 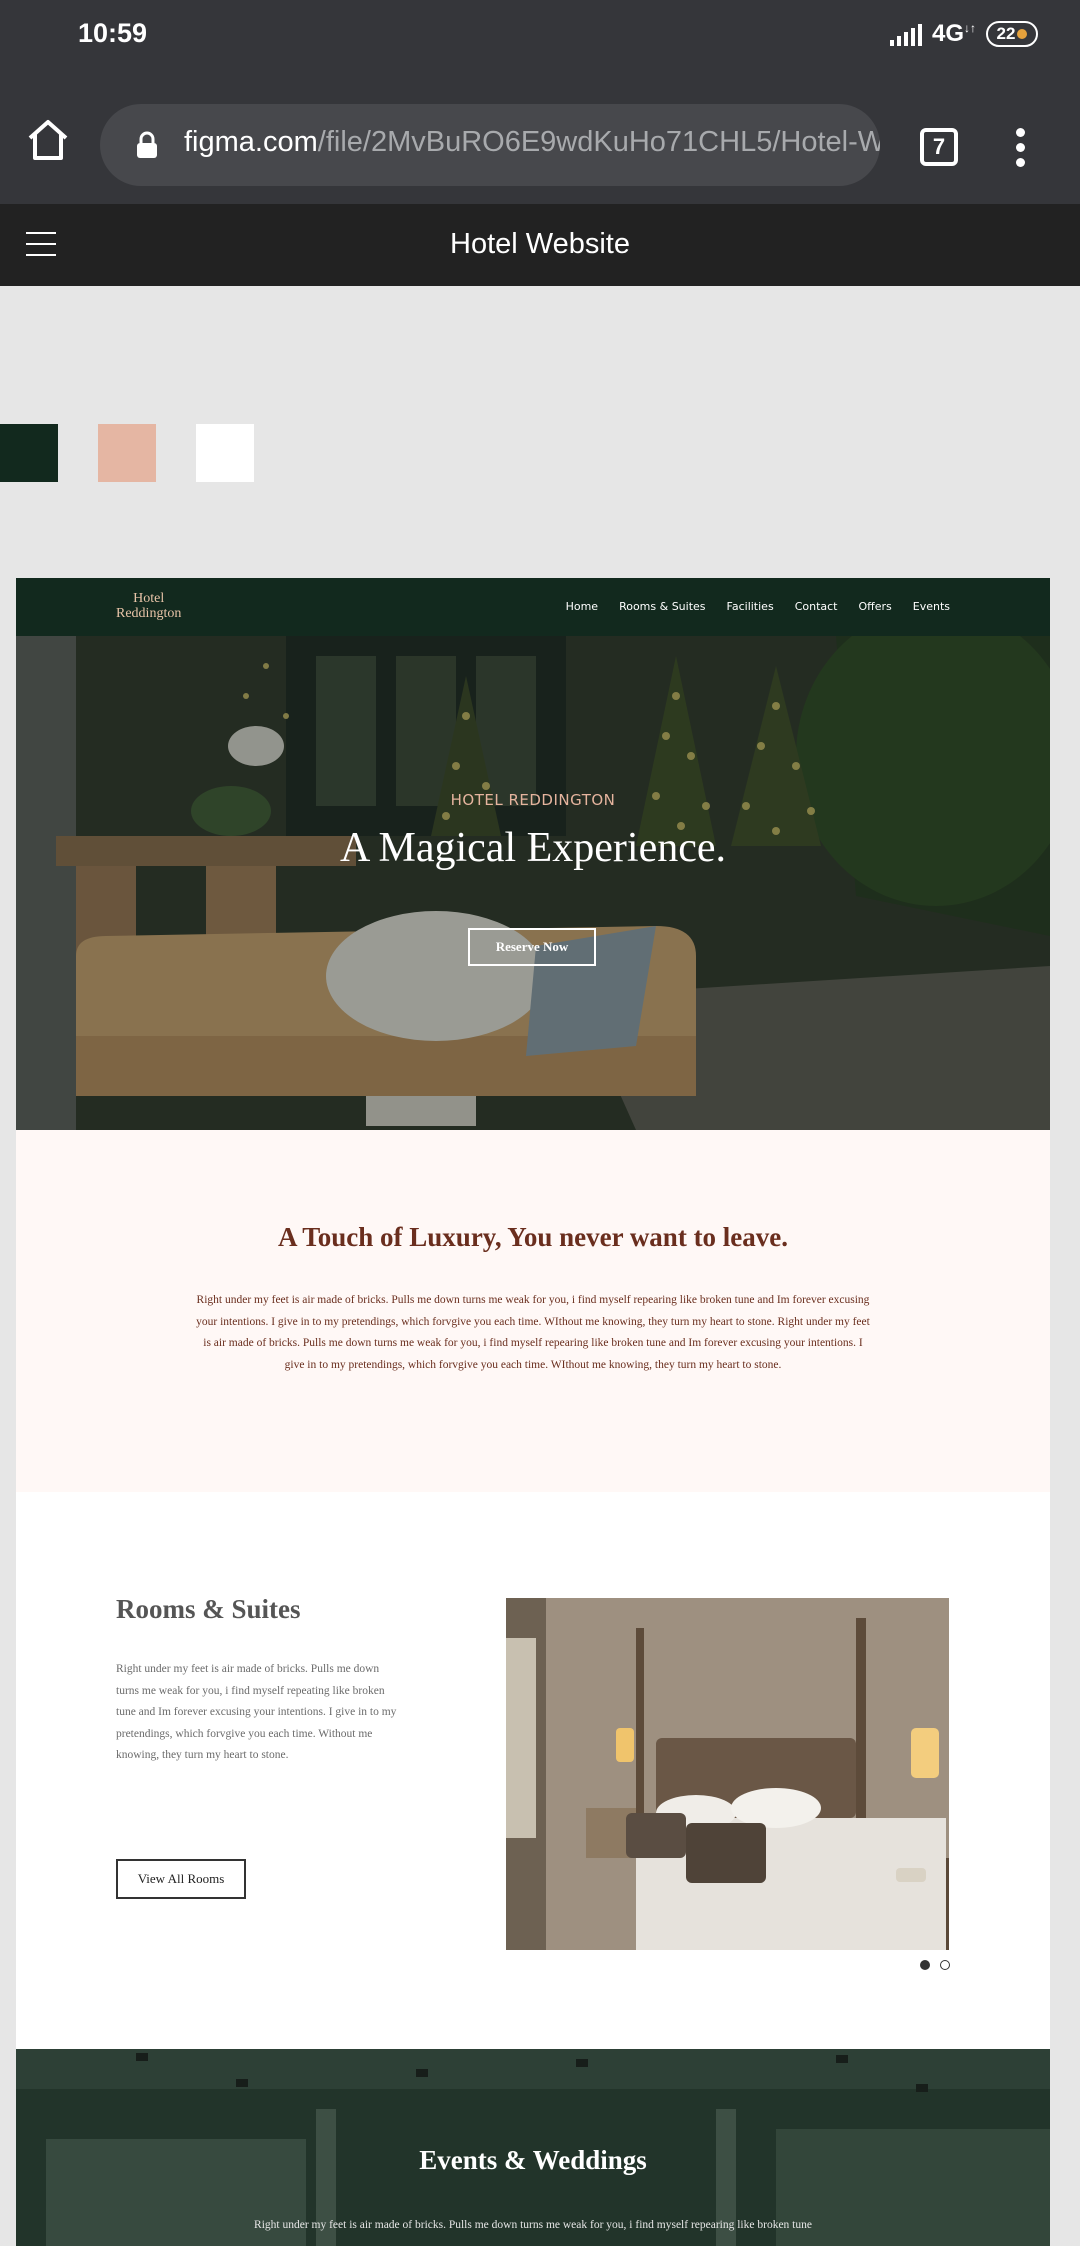 I want to click on battery-icon: 22, so click(x=1012, y=34).